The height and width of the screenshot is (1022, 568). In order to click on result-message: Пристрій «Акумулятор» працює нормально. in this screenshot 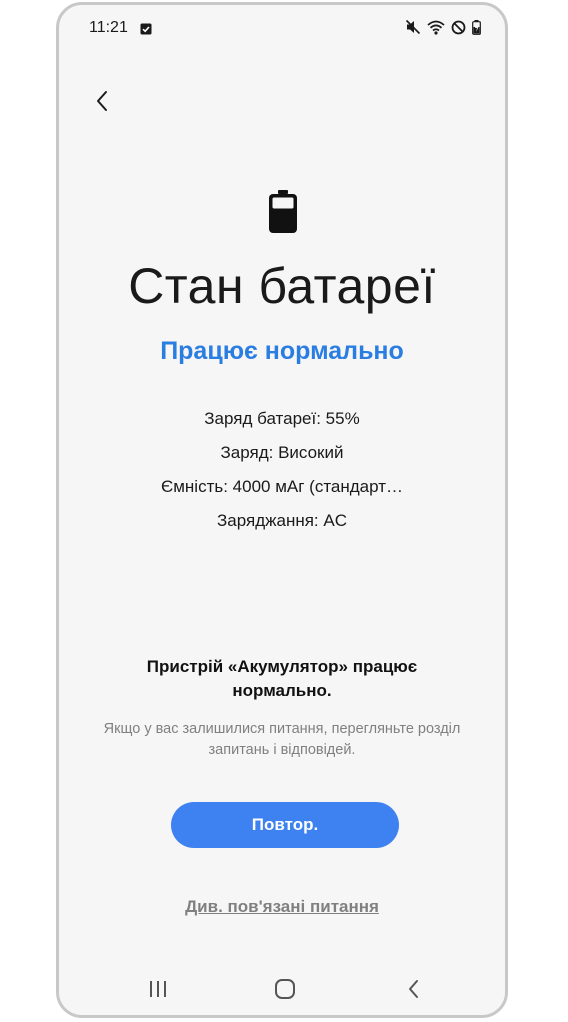, I will do `click(282, 678)`.